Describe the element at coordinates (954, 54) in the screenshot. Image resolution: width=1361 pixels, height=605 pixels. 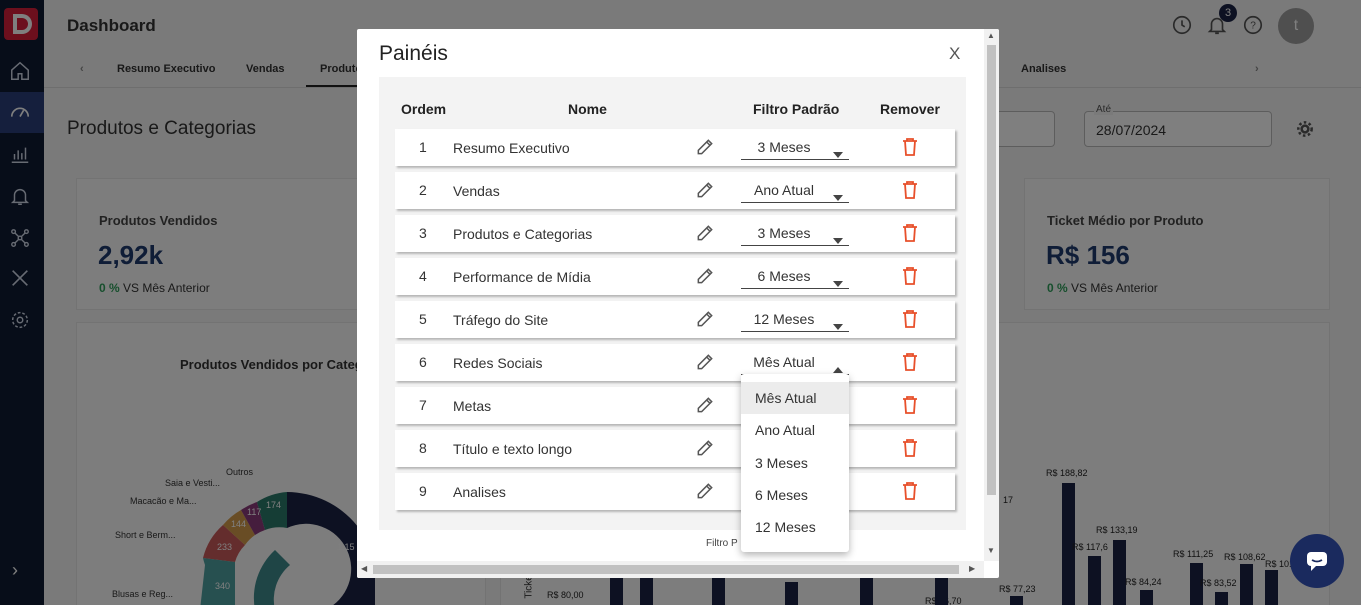
I see `modal-close-button: X` at that location.